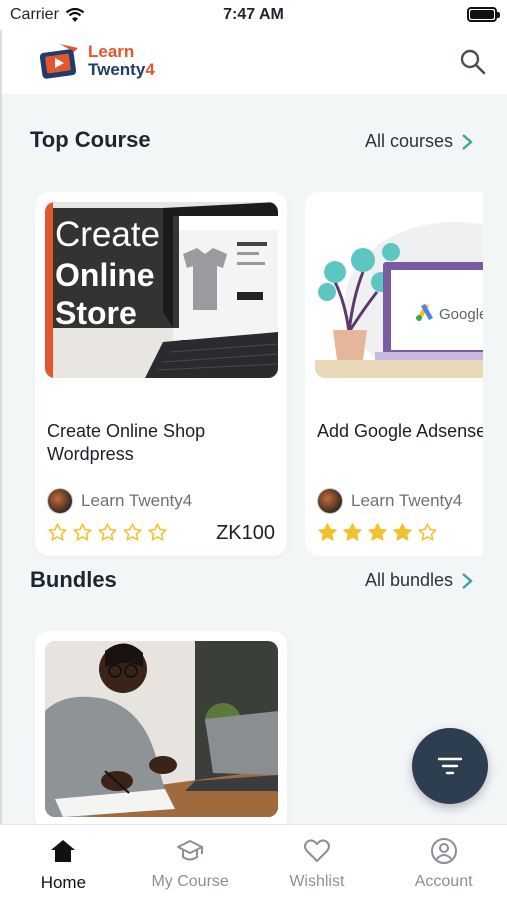  Describe the element at coordinates (126, 431) in the screenshot. I see `course-title-line1: Create Online Shop` at that location.